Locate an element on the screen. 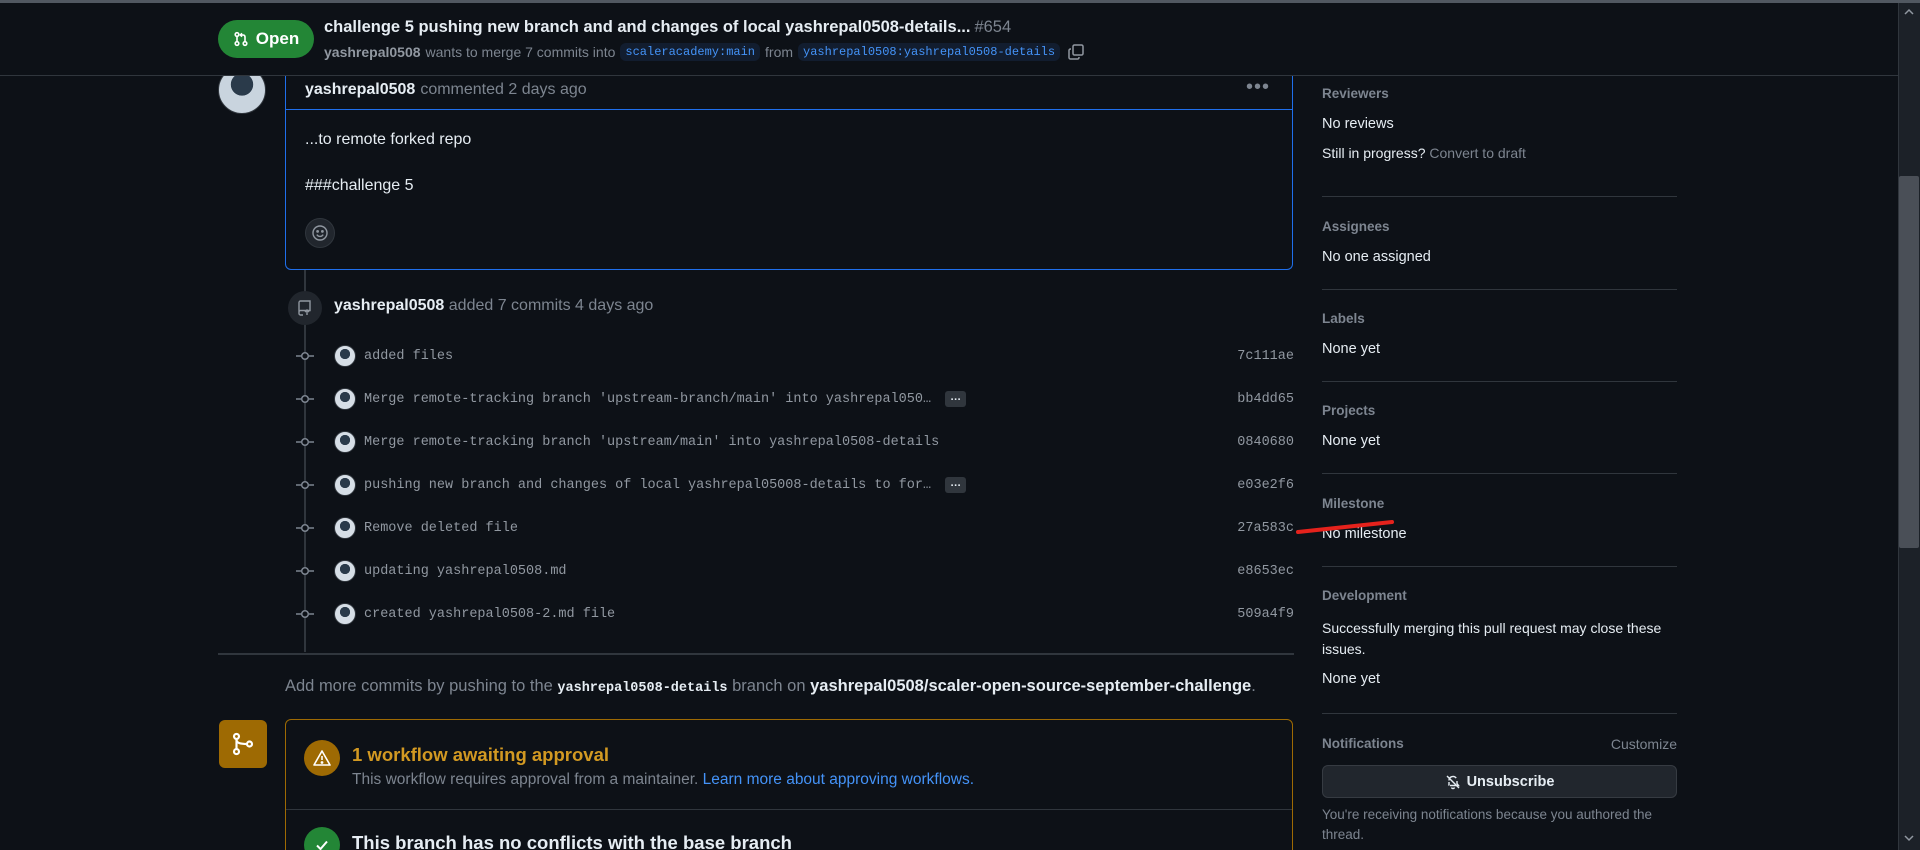  sidebar-assignees: Assignees No one assigned is located at coordinates (1499, 242).